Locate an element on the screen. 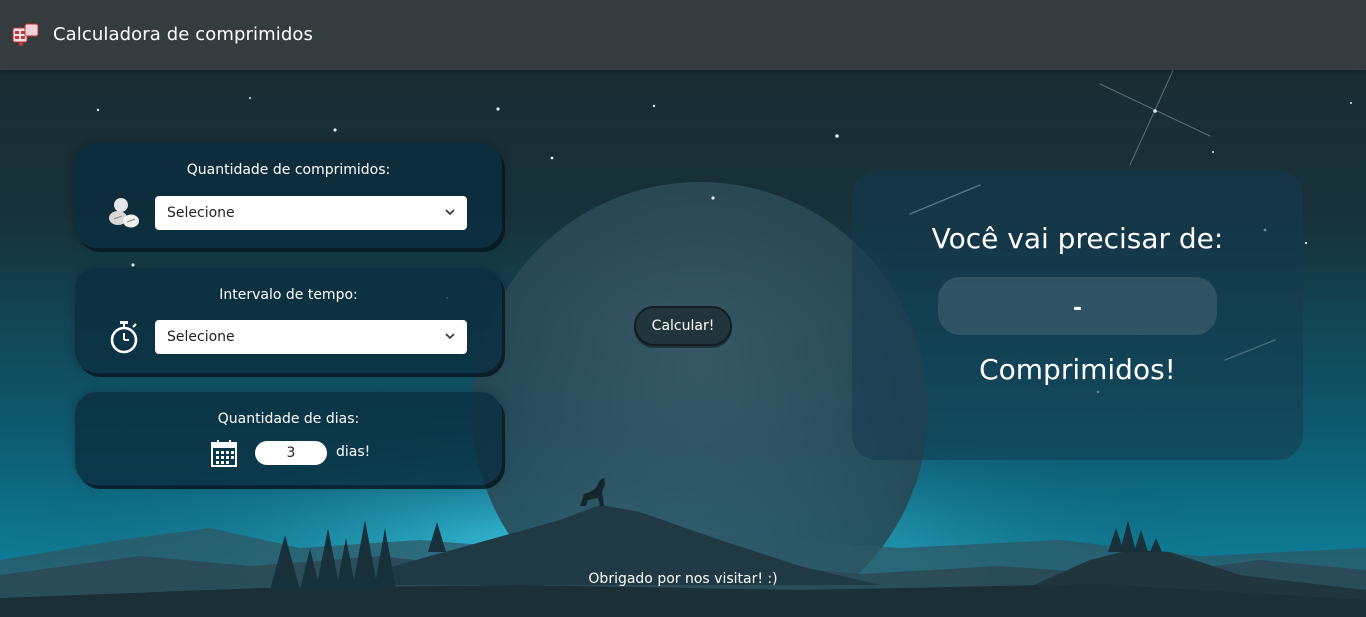 The image size is (1366, 617). pills-label: Quantidade de comprimidos: is located at coordinates (288, 170).